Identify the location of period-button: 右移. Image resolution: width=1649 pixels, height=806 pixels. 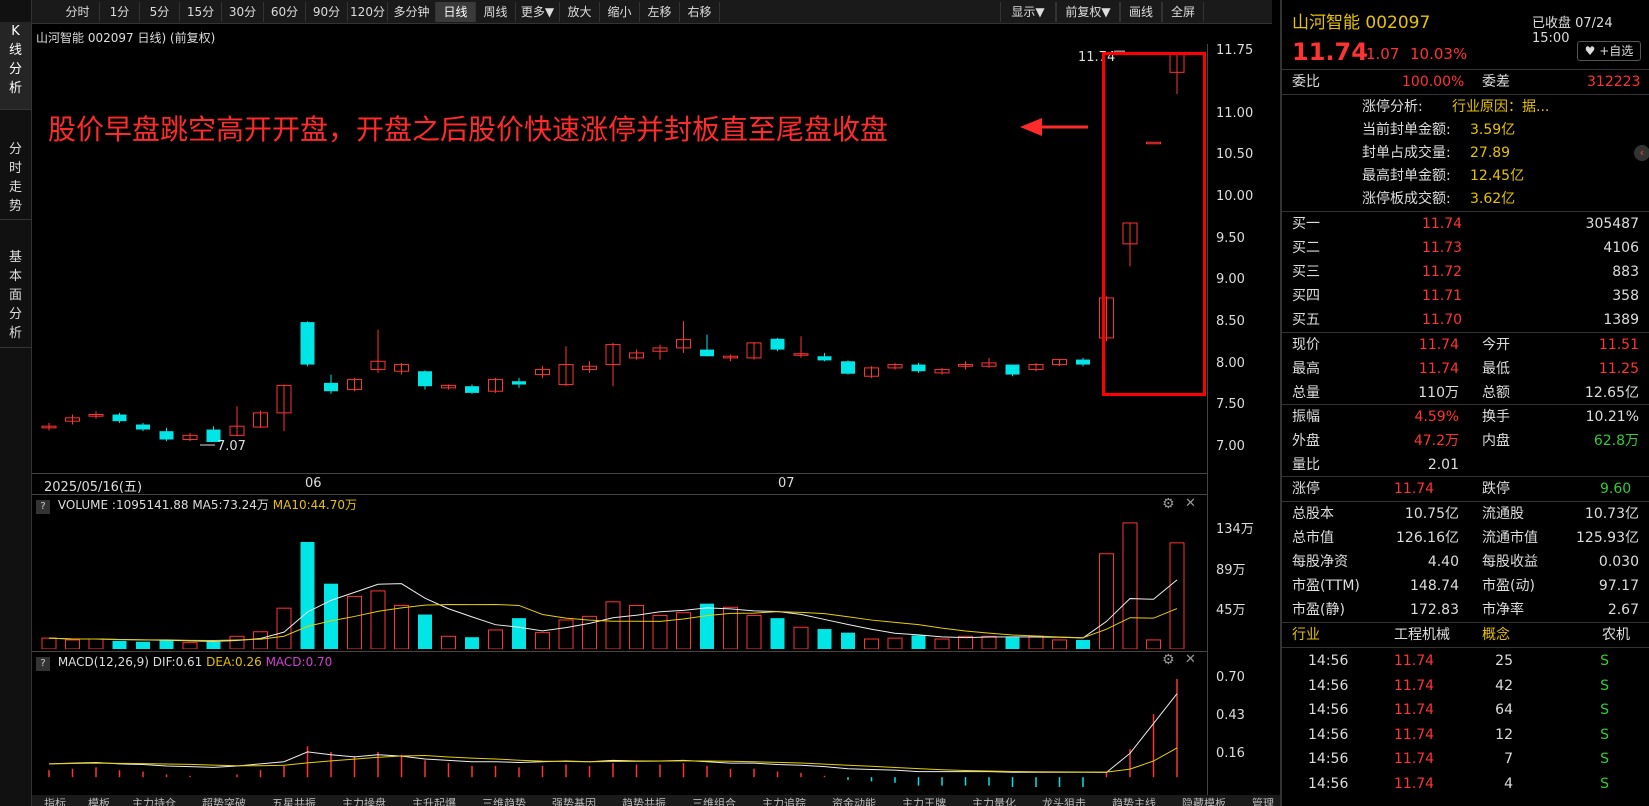
(700, 12).